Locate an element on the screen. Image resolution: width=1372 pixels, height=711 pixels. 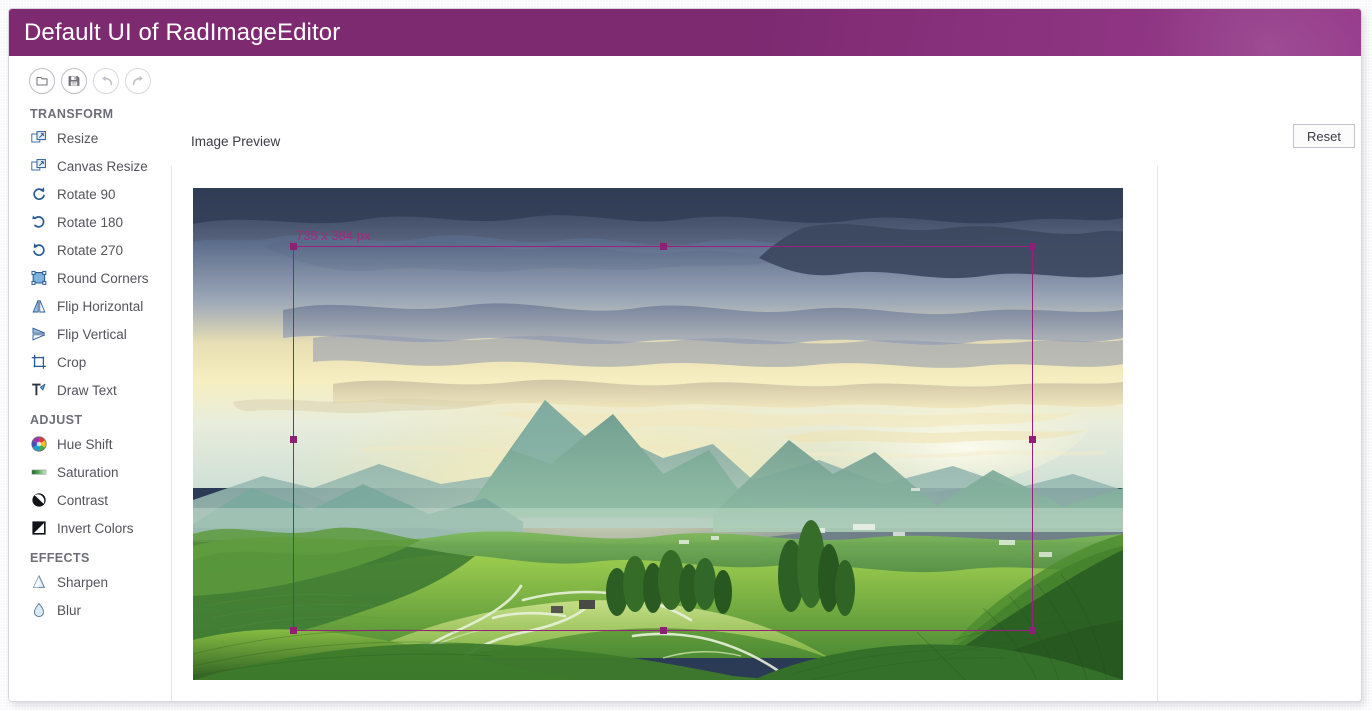
sidebar-item-rotate-90: Rotate 90 is located at coordinates (89, 194).